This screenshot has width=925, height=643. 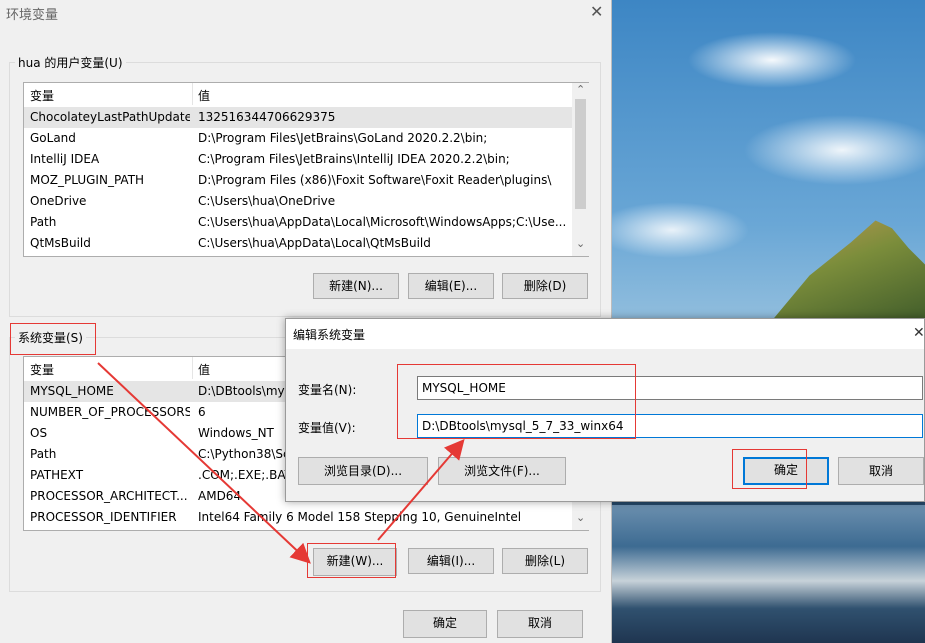 I want to click on annotation-arrows, so click(x=281, y=463).